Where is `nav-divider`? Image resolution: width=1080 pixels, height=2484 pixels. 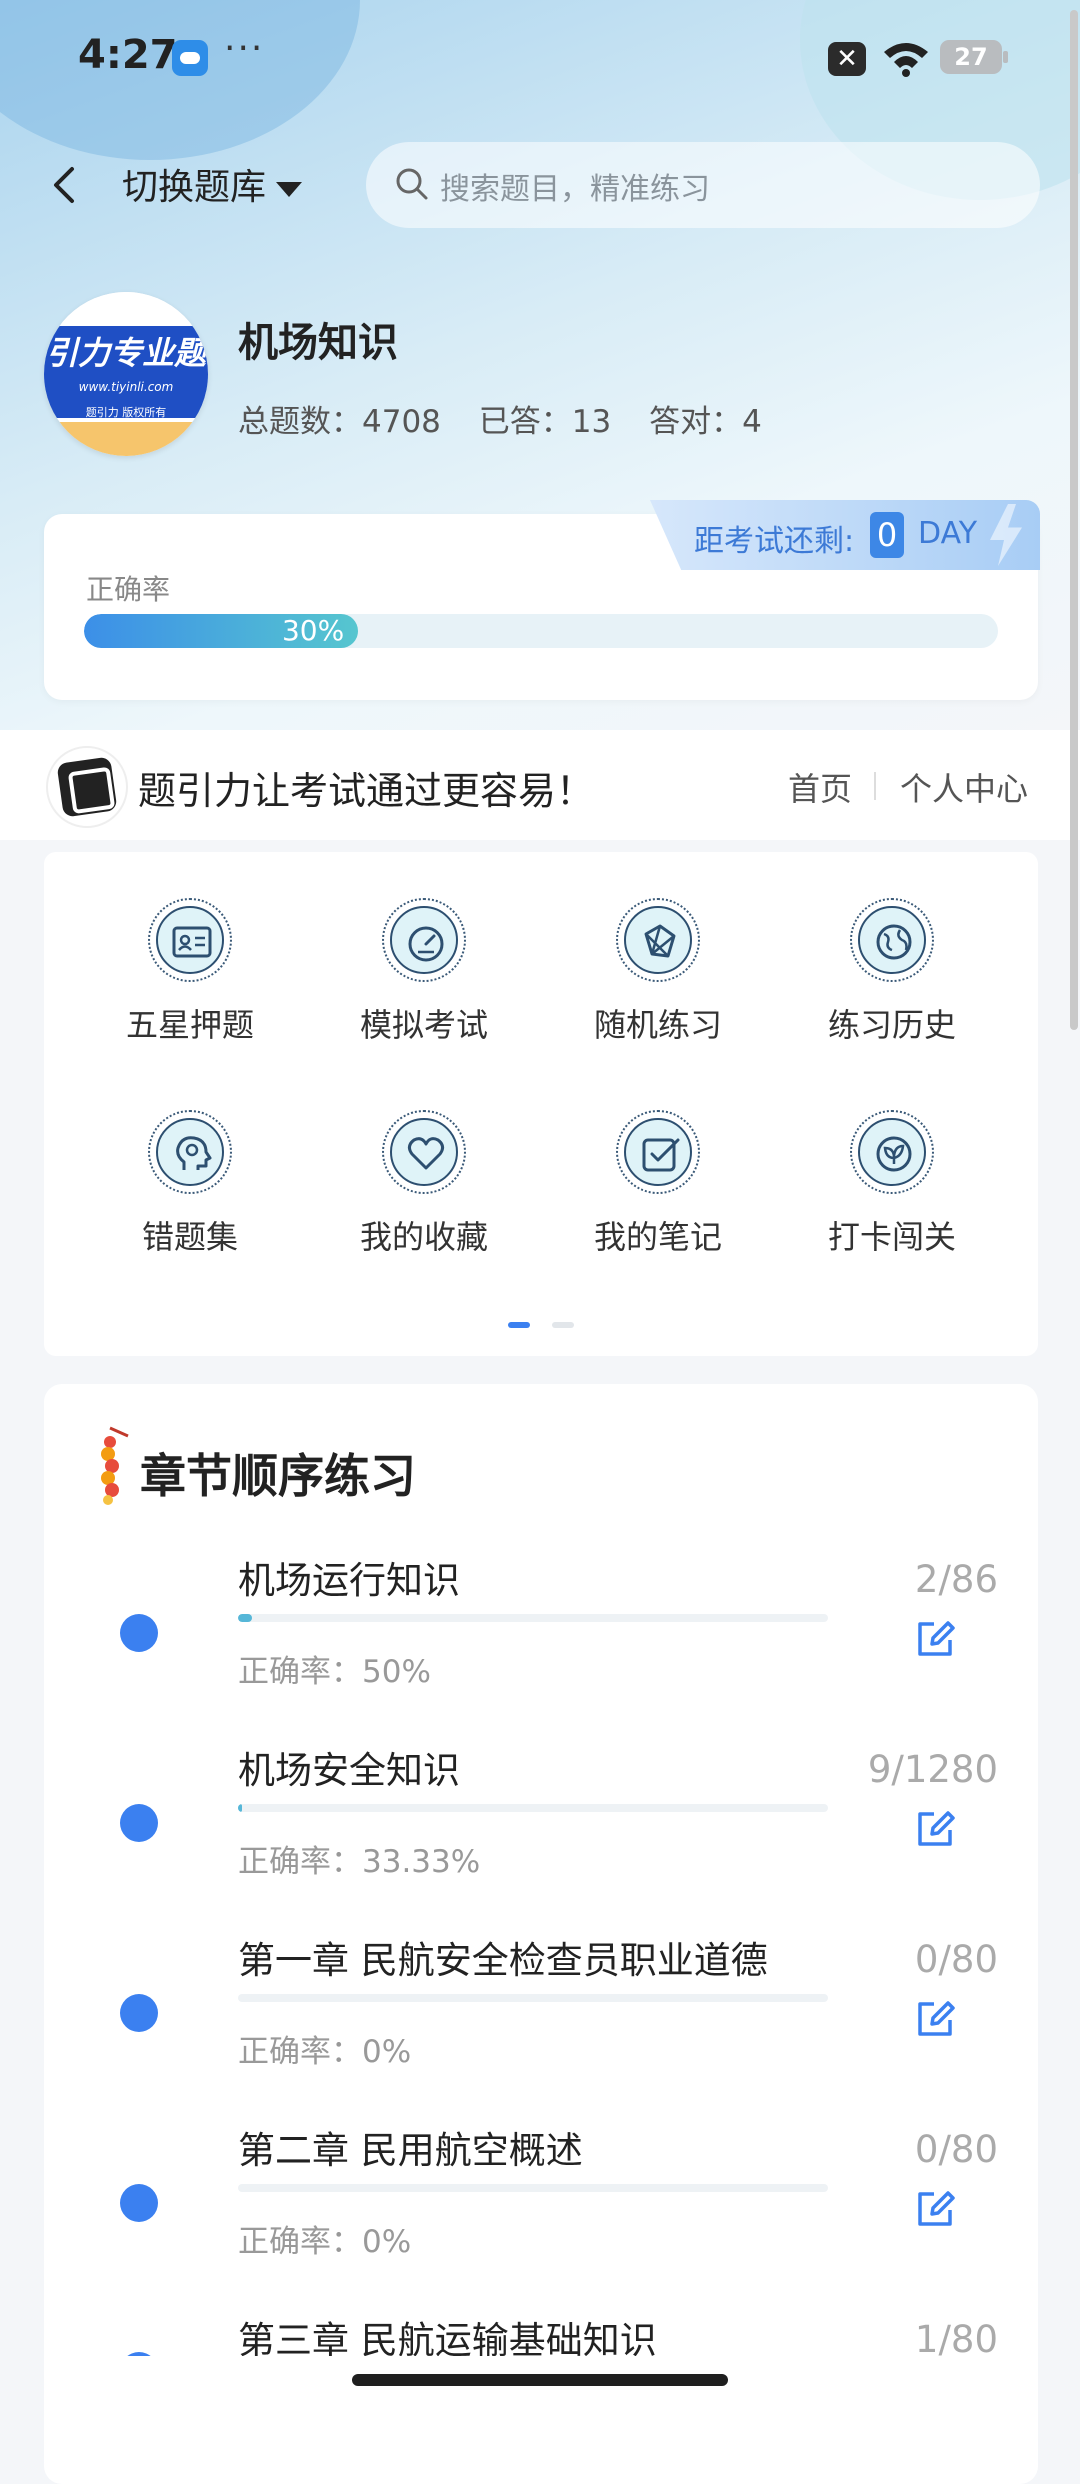
nav-divider is located at coordinates (875, 786).